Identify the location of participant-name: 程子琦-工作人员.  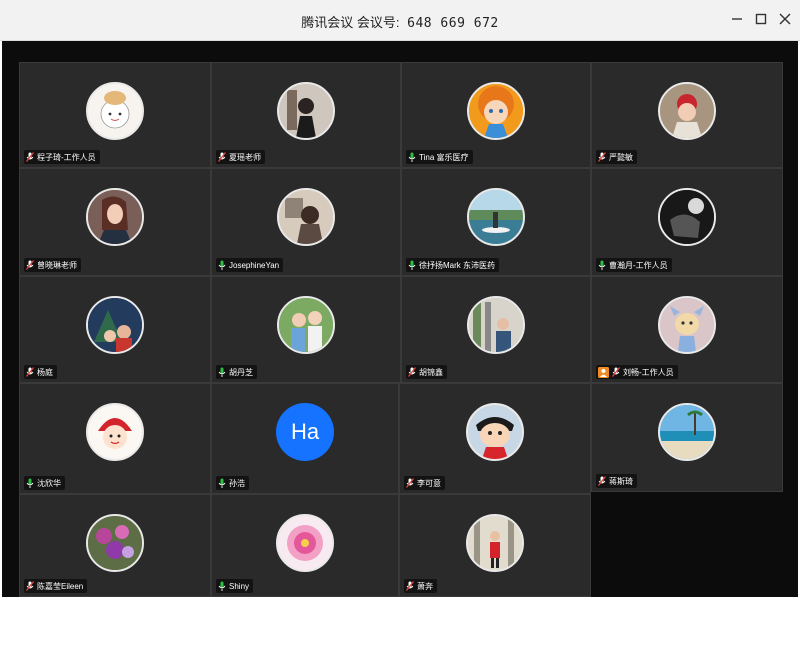
(66, 157).